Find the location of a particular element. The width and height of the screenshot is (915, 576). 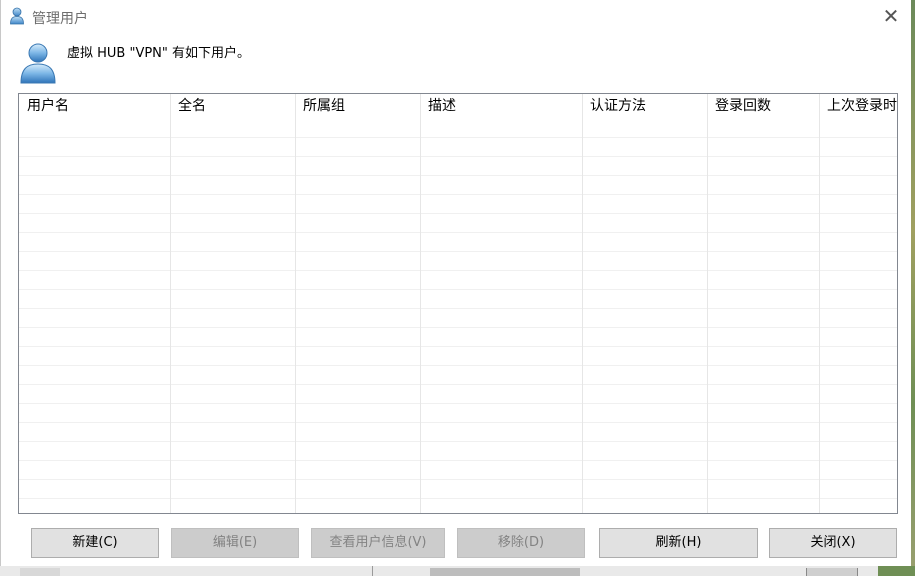

close-icon: ✕ is located at coordinates (891, 16).